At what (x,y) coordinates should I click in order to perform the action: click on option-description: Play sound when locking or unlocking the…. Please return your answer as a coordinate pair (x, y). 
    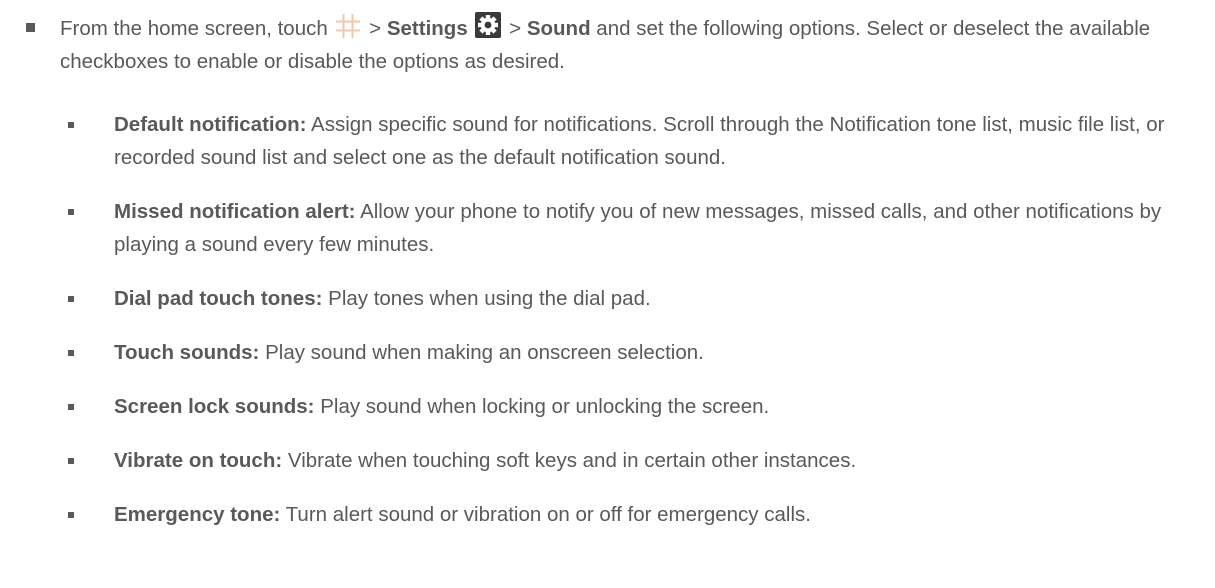
    Looking at the image, I should click on (545, 406).